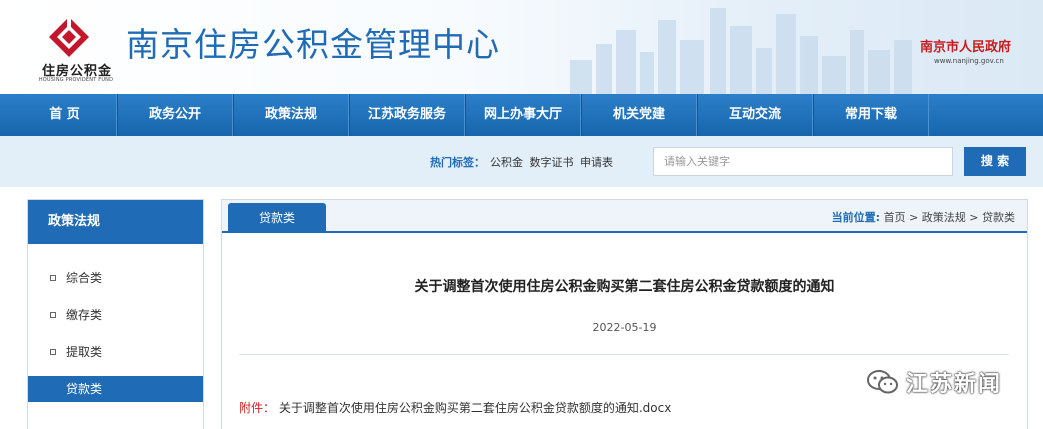  Describe the element at coordinates (596, 162) in the screenshot. I see `hot-tag-application-form: 申请表` at that location.